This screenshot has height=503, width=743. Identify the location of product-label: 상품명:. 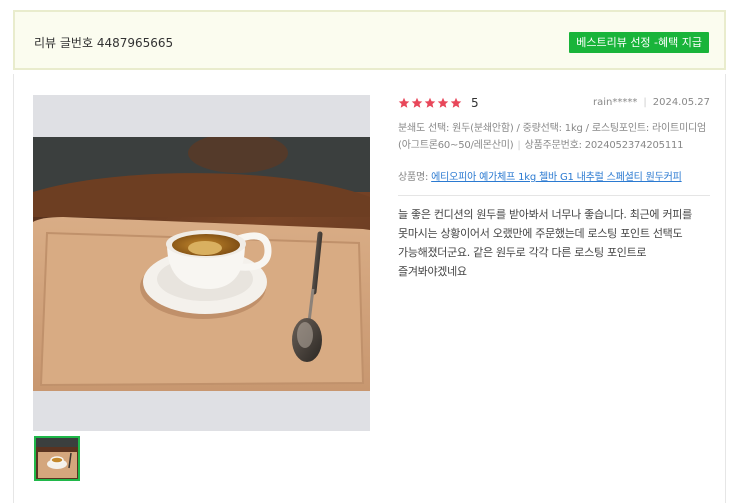
(413, 177).